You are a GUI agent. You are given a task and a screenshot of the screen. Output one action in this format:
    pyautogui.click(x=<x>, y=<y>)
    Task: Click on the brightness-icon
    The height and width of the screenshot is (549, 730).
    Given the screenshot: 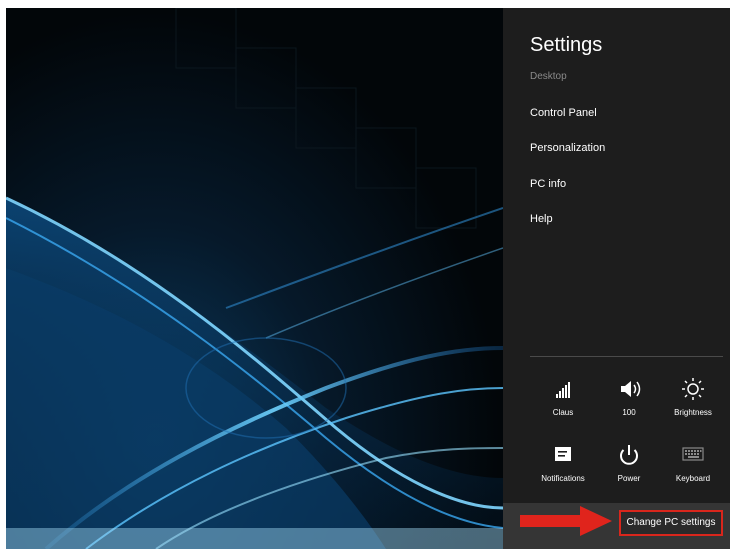 What is the action you would take?
    pyautogui.click(x=693, y=389)
    